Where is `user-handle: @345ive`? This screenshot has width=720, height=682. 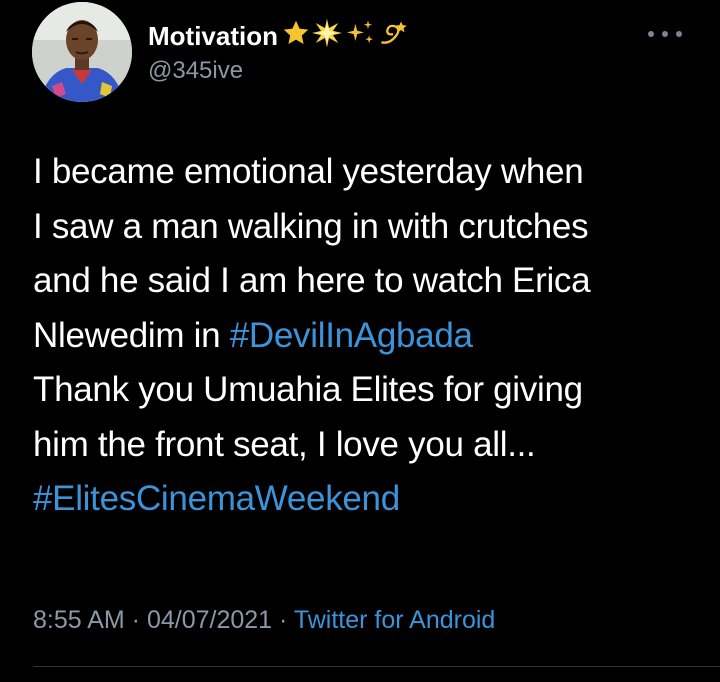
user-handle: @345ive is located at coordinates (195, 71).